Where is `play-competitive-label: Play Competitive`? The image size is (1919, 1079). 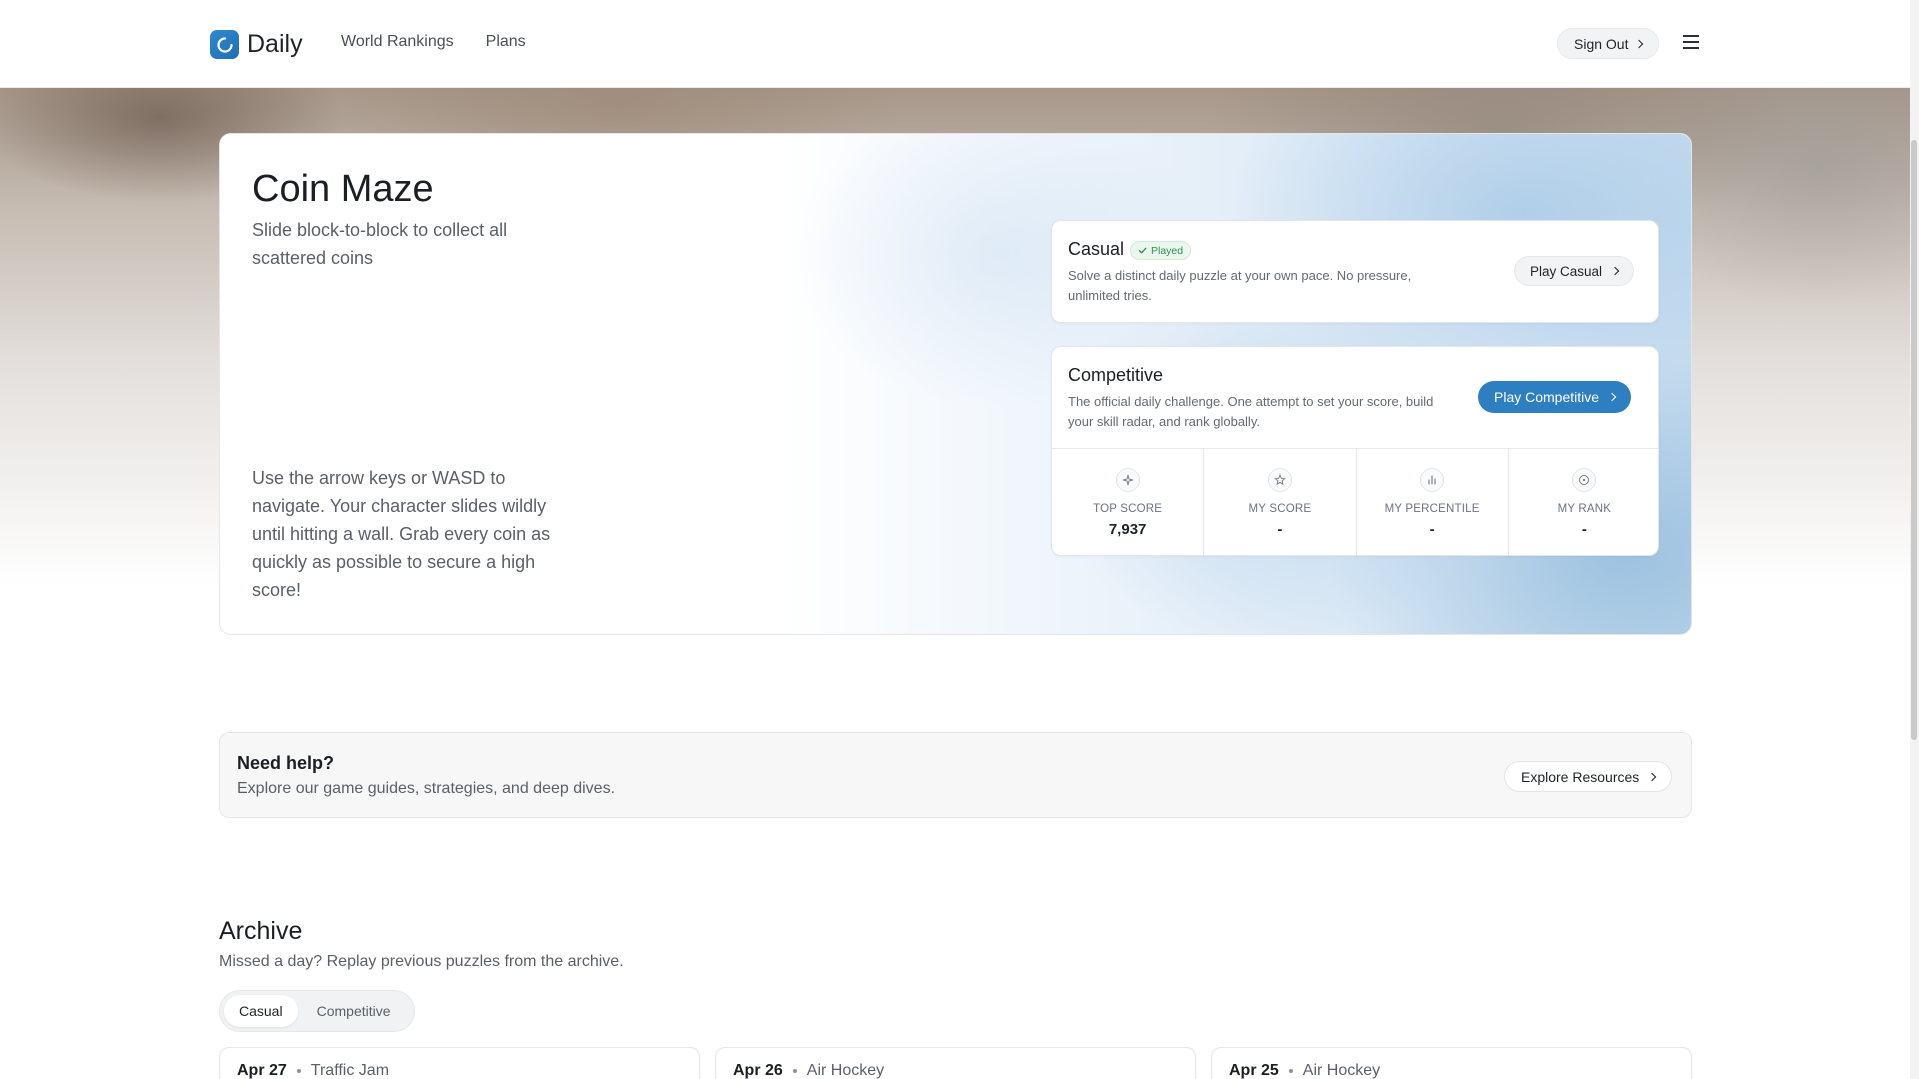
play-competitive-label: Play Competitive is located at coordinates (1547, 397).